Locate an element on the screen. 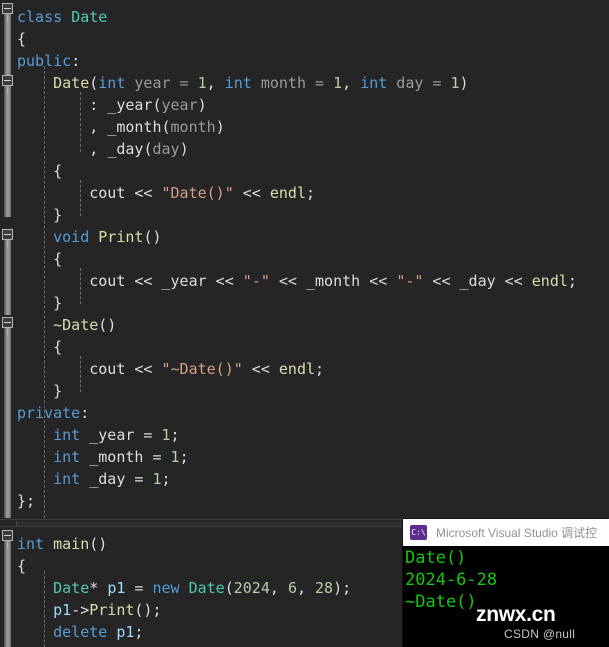 The image size is (609, 647). code-token: () is located at coordinates (107, 325).